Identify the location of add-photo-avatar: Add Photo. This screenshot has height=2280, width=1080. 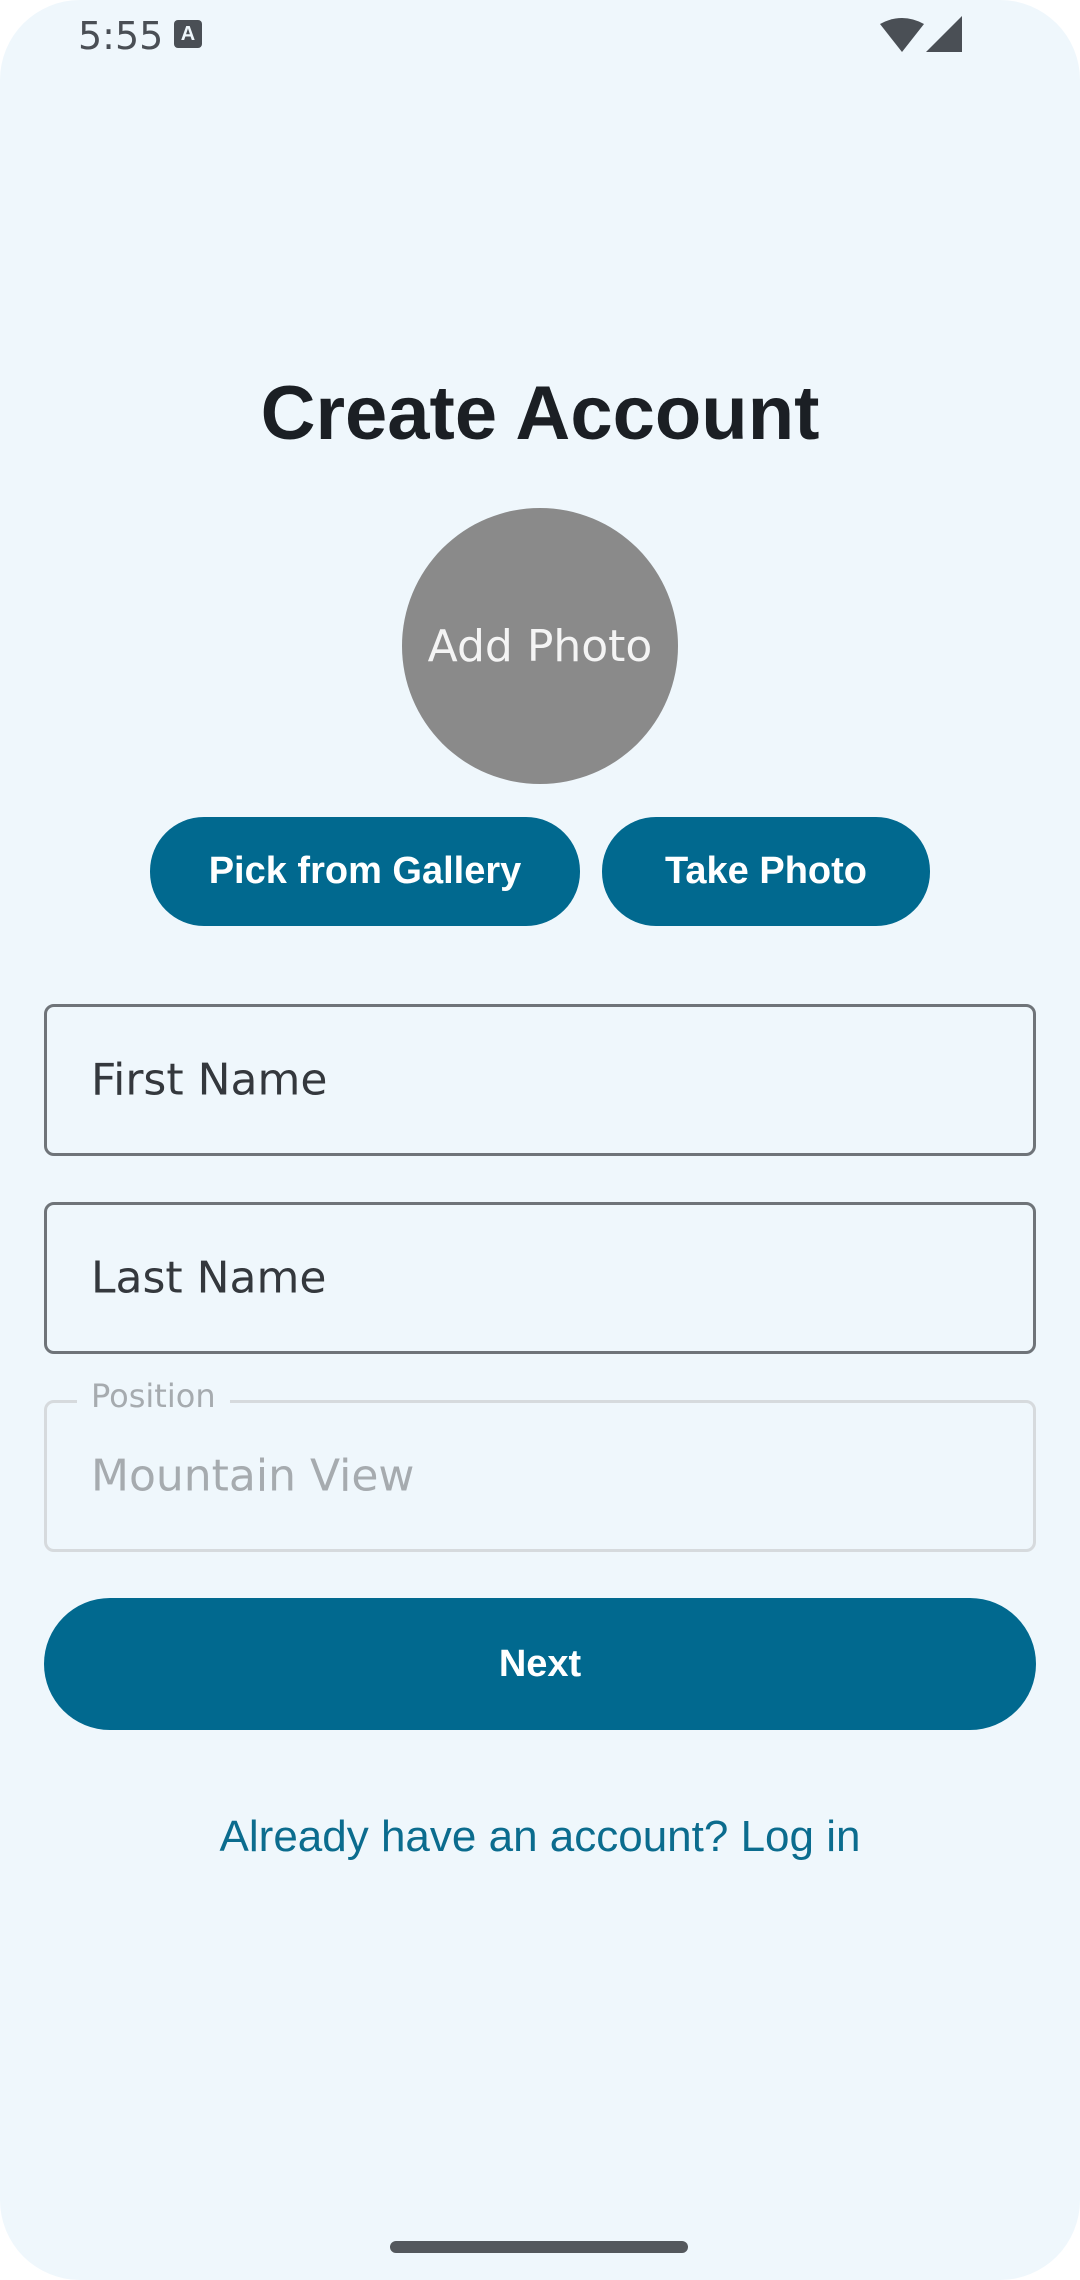
(540, 646).